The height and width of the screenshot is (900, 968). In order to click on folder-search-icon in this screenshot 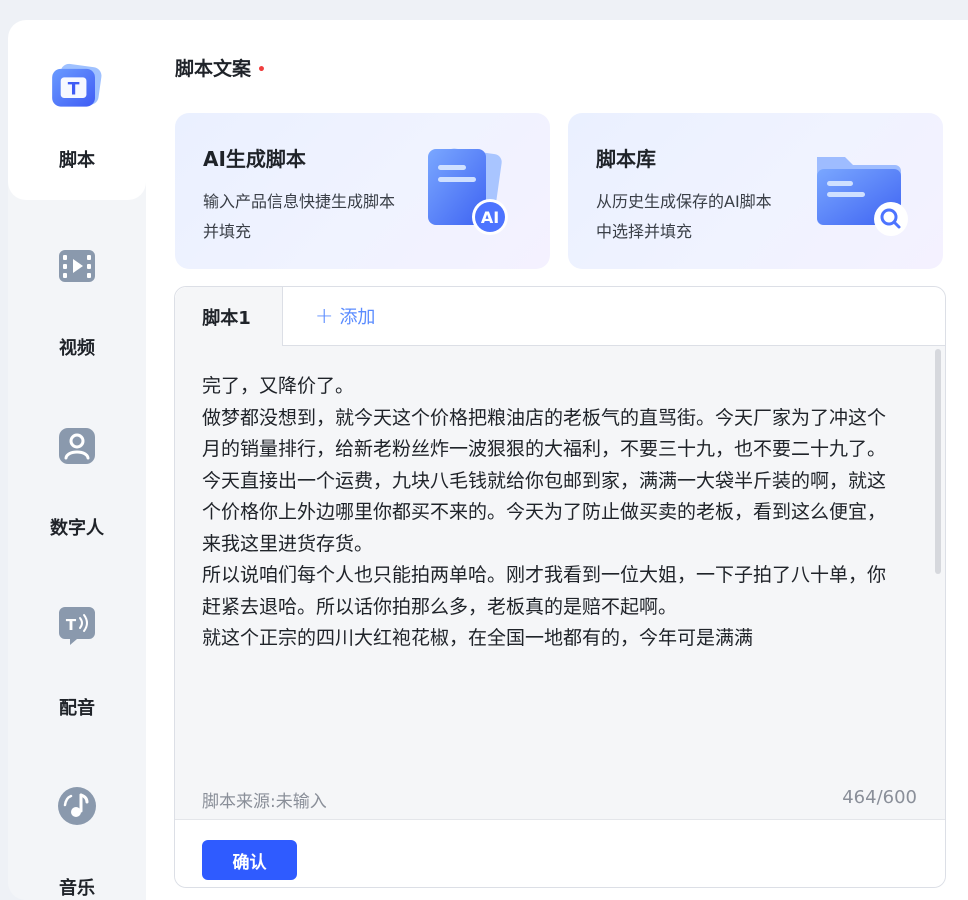, I will do `click(860, 190)`.